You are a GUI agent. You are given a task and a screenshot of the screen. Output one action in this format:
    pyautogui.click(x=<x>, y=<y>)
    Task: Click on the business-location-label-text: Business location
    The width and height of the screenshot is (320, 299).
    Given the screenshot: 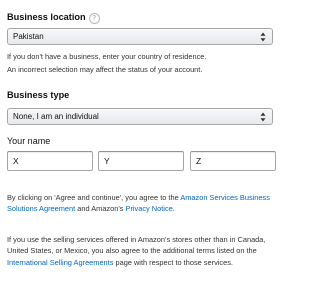 What is the action you would take?
    pyautogui.click(x=46, y=17)
    